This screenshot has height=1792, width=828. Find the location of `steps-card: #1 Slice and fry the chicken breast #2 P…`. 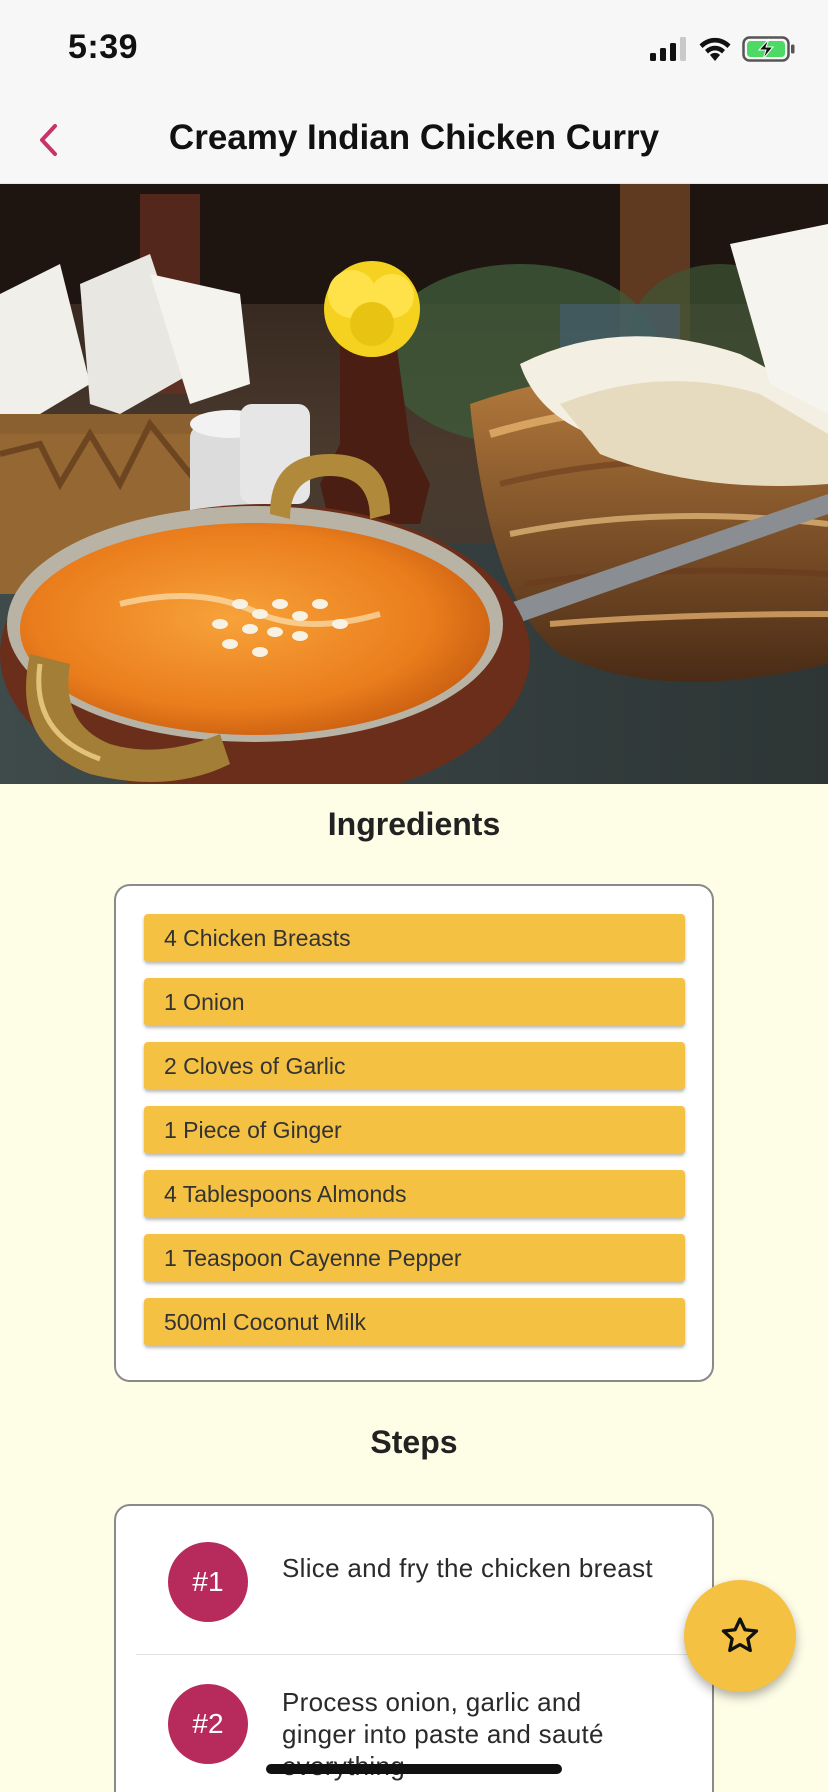

steps-card: #1 Slice and fry the chicken breast #2 P… is located at coordinates (414, 1648).